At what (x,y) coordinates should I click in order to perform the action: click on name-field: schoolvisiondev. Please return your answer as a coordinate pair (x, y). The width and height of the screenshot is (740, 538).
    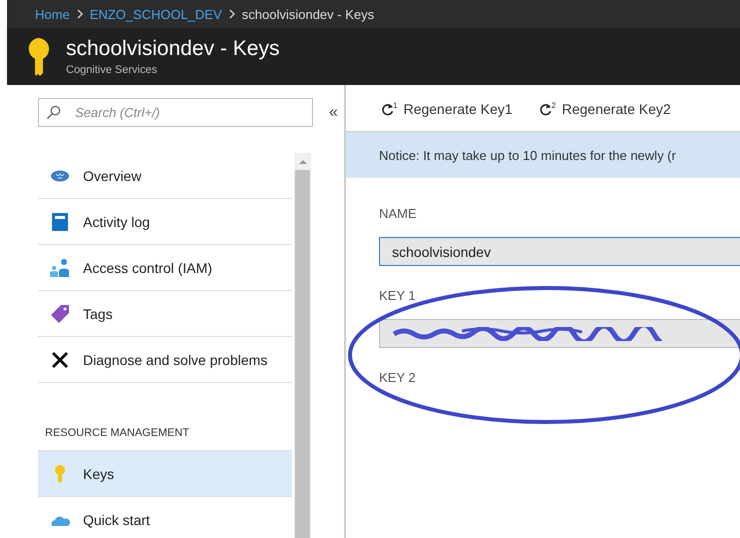
    Looking at the image, I should click on (559, 251).